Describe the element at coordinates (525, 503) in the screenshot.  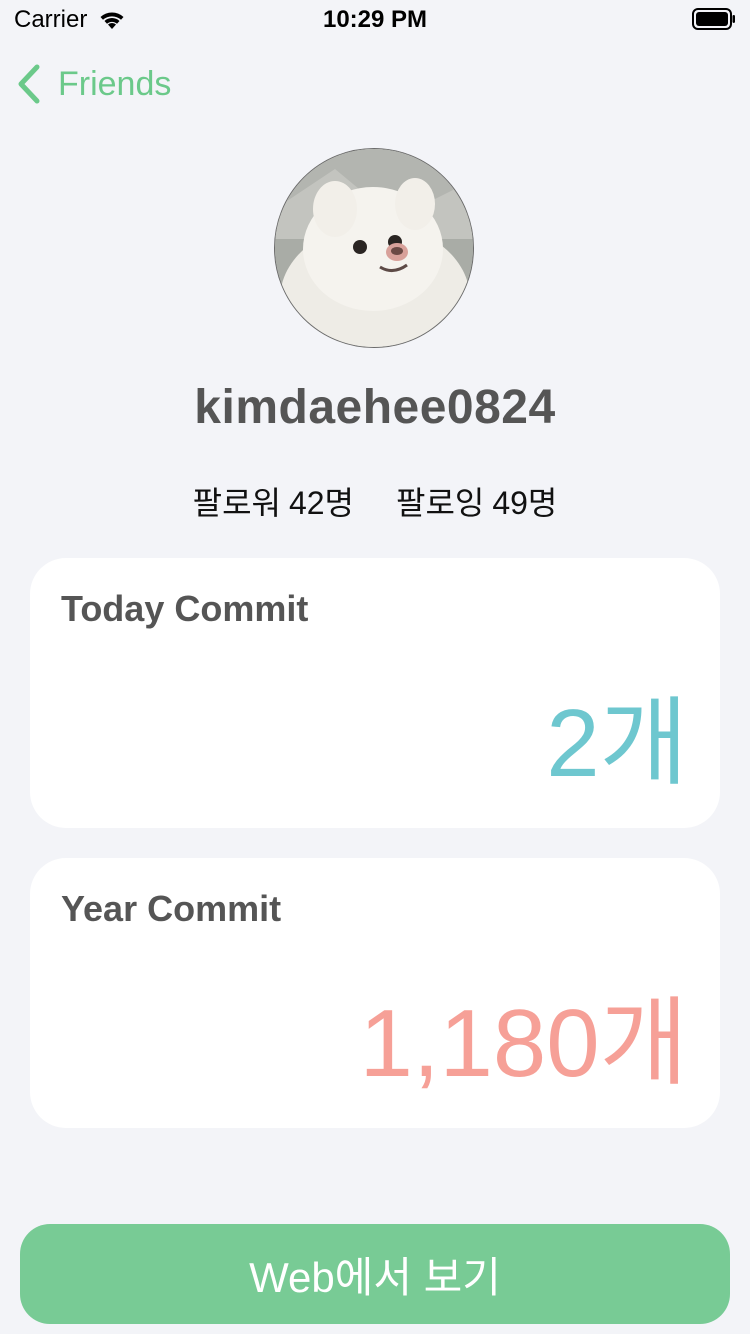
I see `following-count: 49명` at that location.